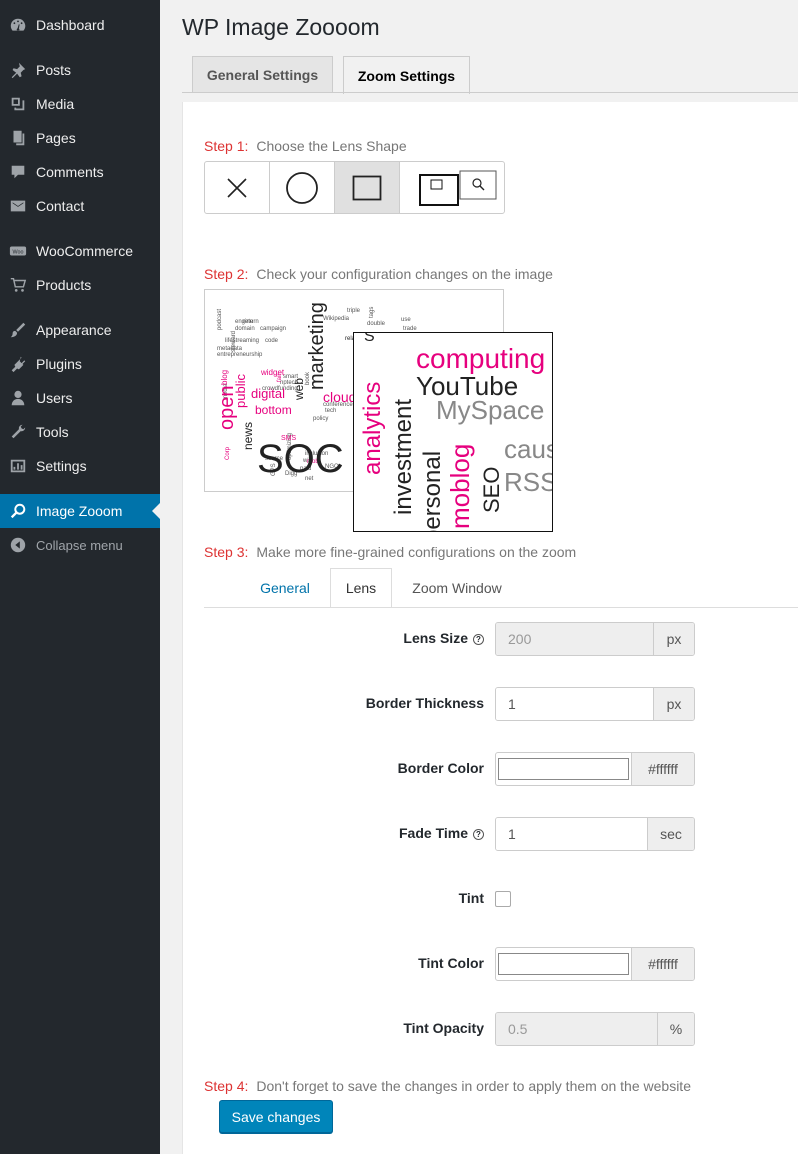 The height and width of the screenshot is (1154, 798). Describe the element at coordinates (18, 466) in the screenshot. I see `settings-icon` at that location.